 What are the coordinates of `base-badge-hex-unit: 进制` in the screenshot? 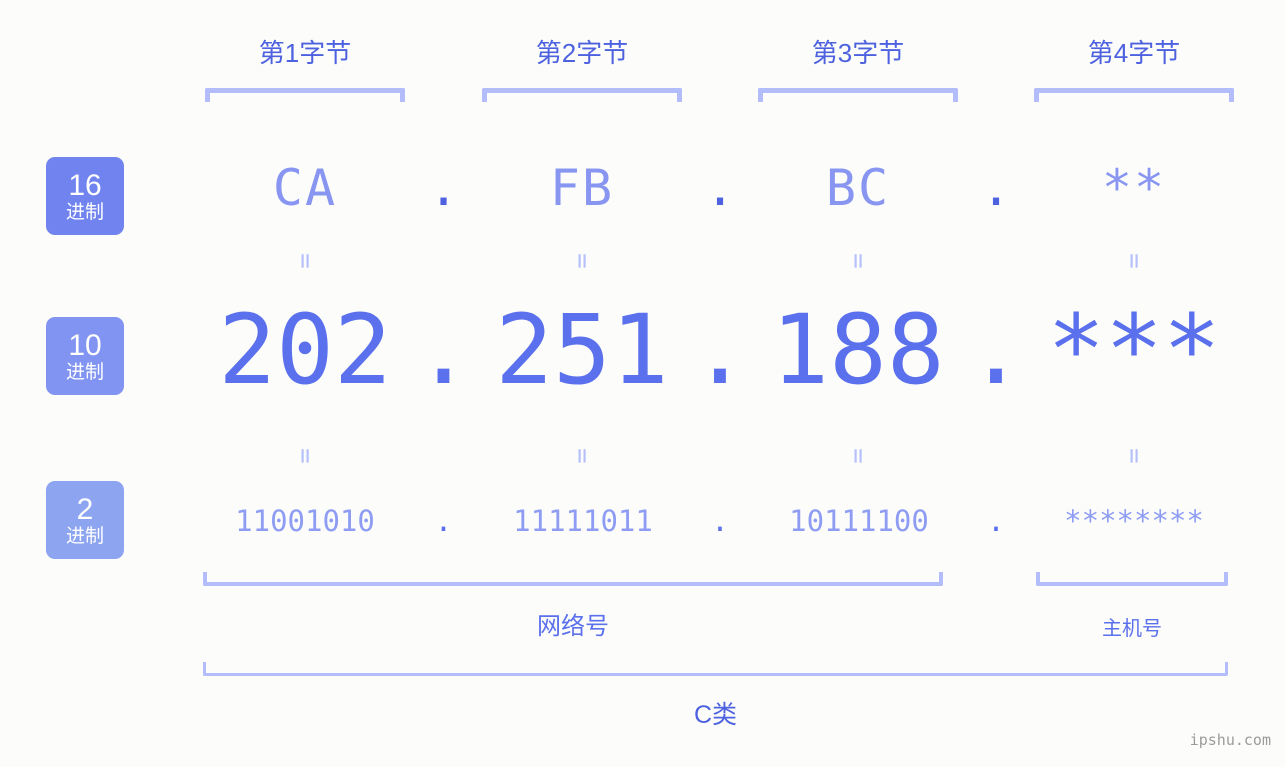 It's located at (84, 212).